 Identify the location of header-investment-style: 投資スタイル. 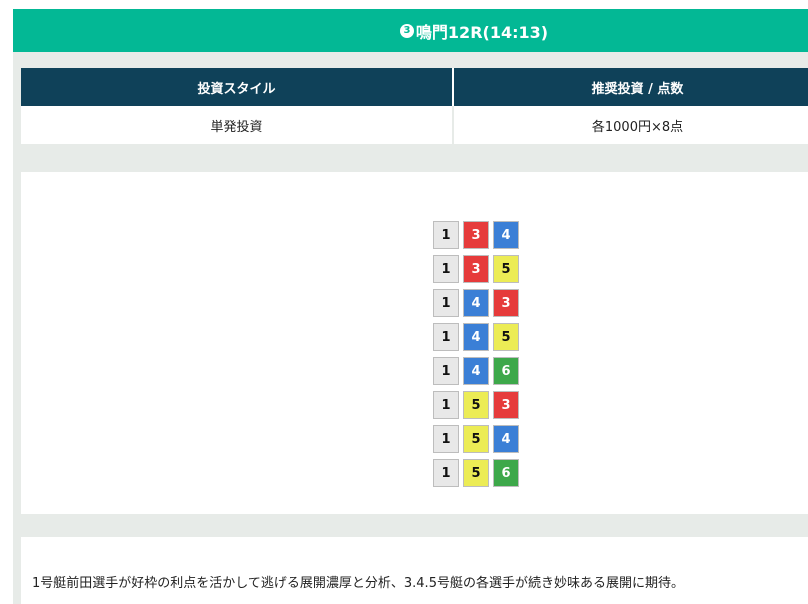
(237, 87).